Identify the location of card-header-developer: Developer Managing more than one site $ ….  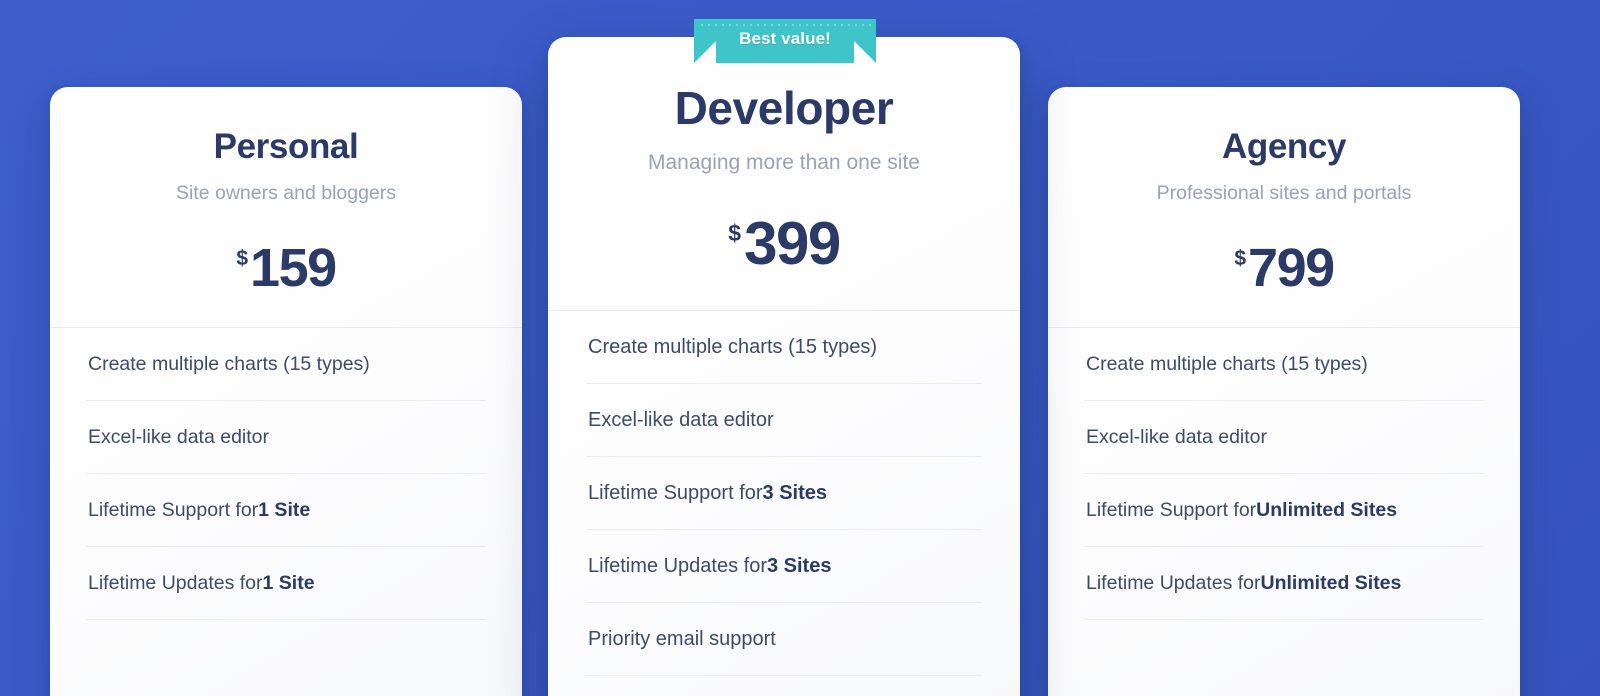
(784, 174).